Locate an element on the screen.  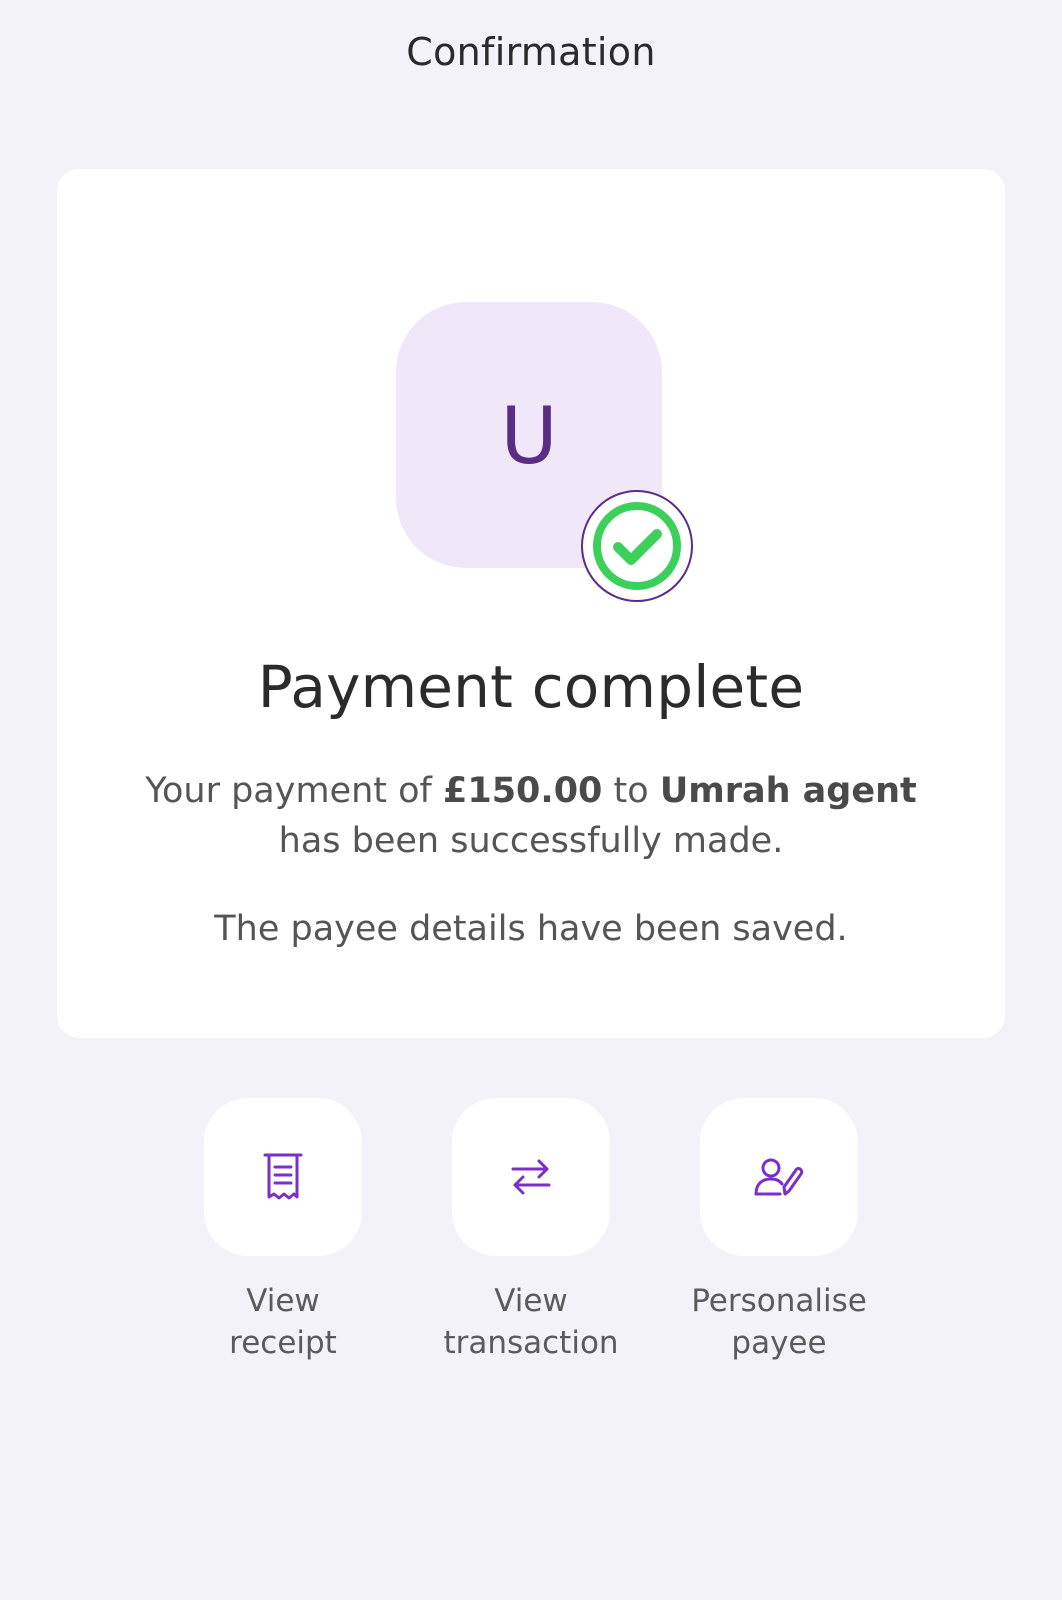
view-receipt-tile is located at coordinates (283, 1177).